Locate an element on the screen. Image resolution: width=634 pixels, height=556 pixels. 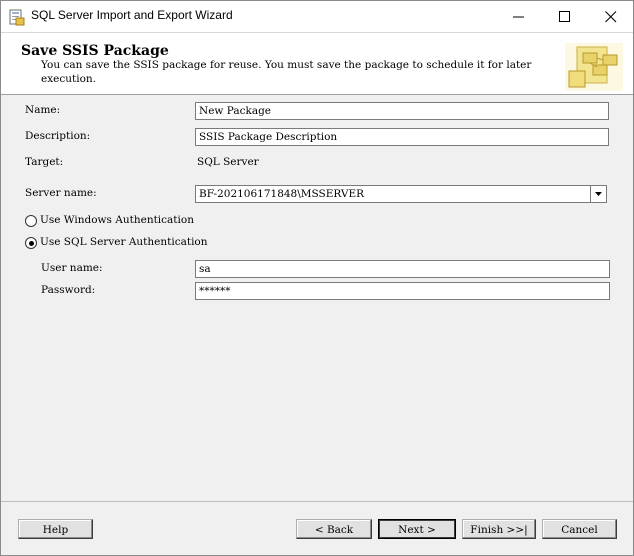
minimize-button is located at coordinates (519, 16).